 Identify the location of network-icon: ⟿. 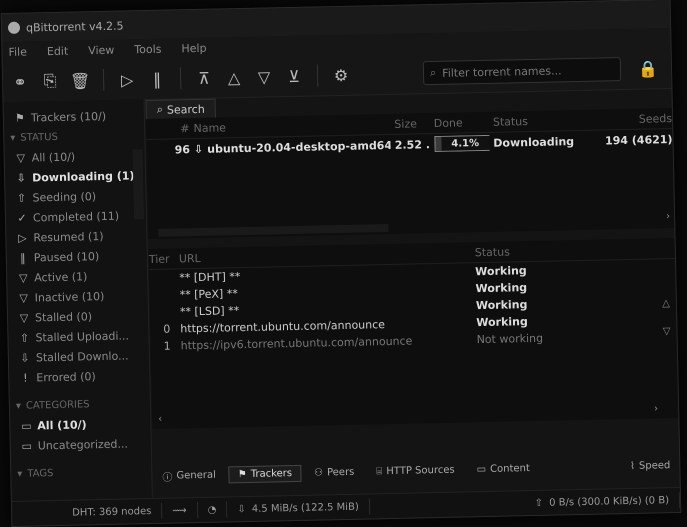
(179, 510).